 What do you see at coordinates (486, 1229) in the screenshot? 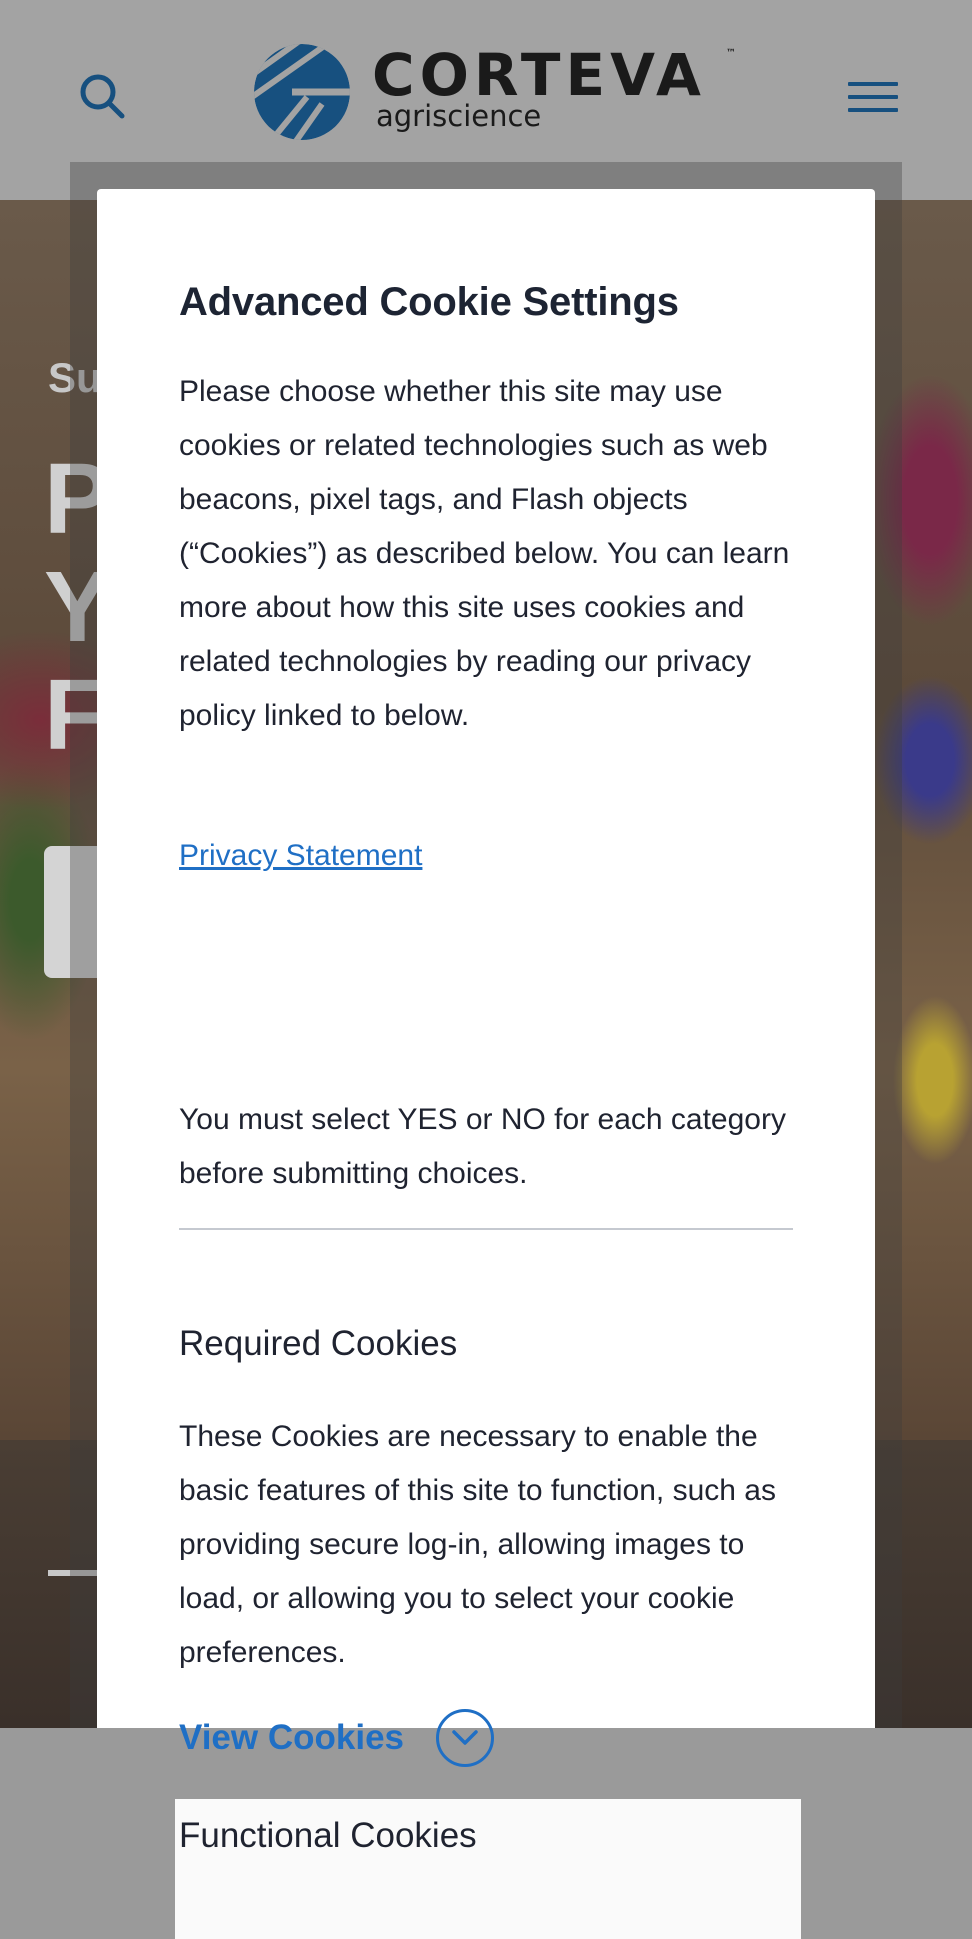
I see `divider` at bounding box center [486, 1229].